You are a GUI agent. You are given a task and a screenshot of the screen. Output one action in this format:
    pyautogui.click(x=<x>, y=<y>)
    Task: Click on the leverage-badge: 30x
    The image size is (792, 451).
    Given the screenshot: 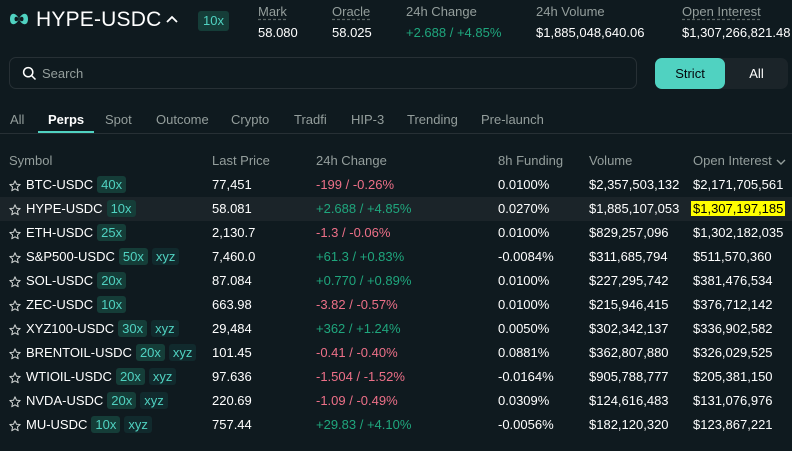 What is the action you would take?
    pyautogui.click(x=133, y=328)
    